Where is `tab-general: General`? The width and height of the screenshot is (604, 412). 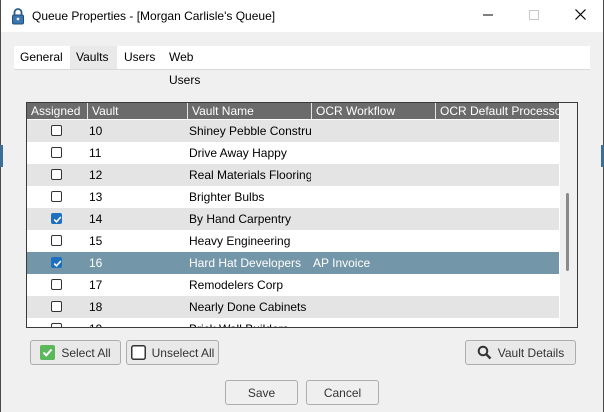
tab-general: General is located at coordinates (41, 57).